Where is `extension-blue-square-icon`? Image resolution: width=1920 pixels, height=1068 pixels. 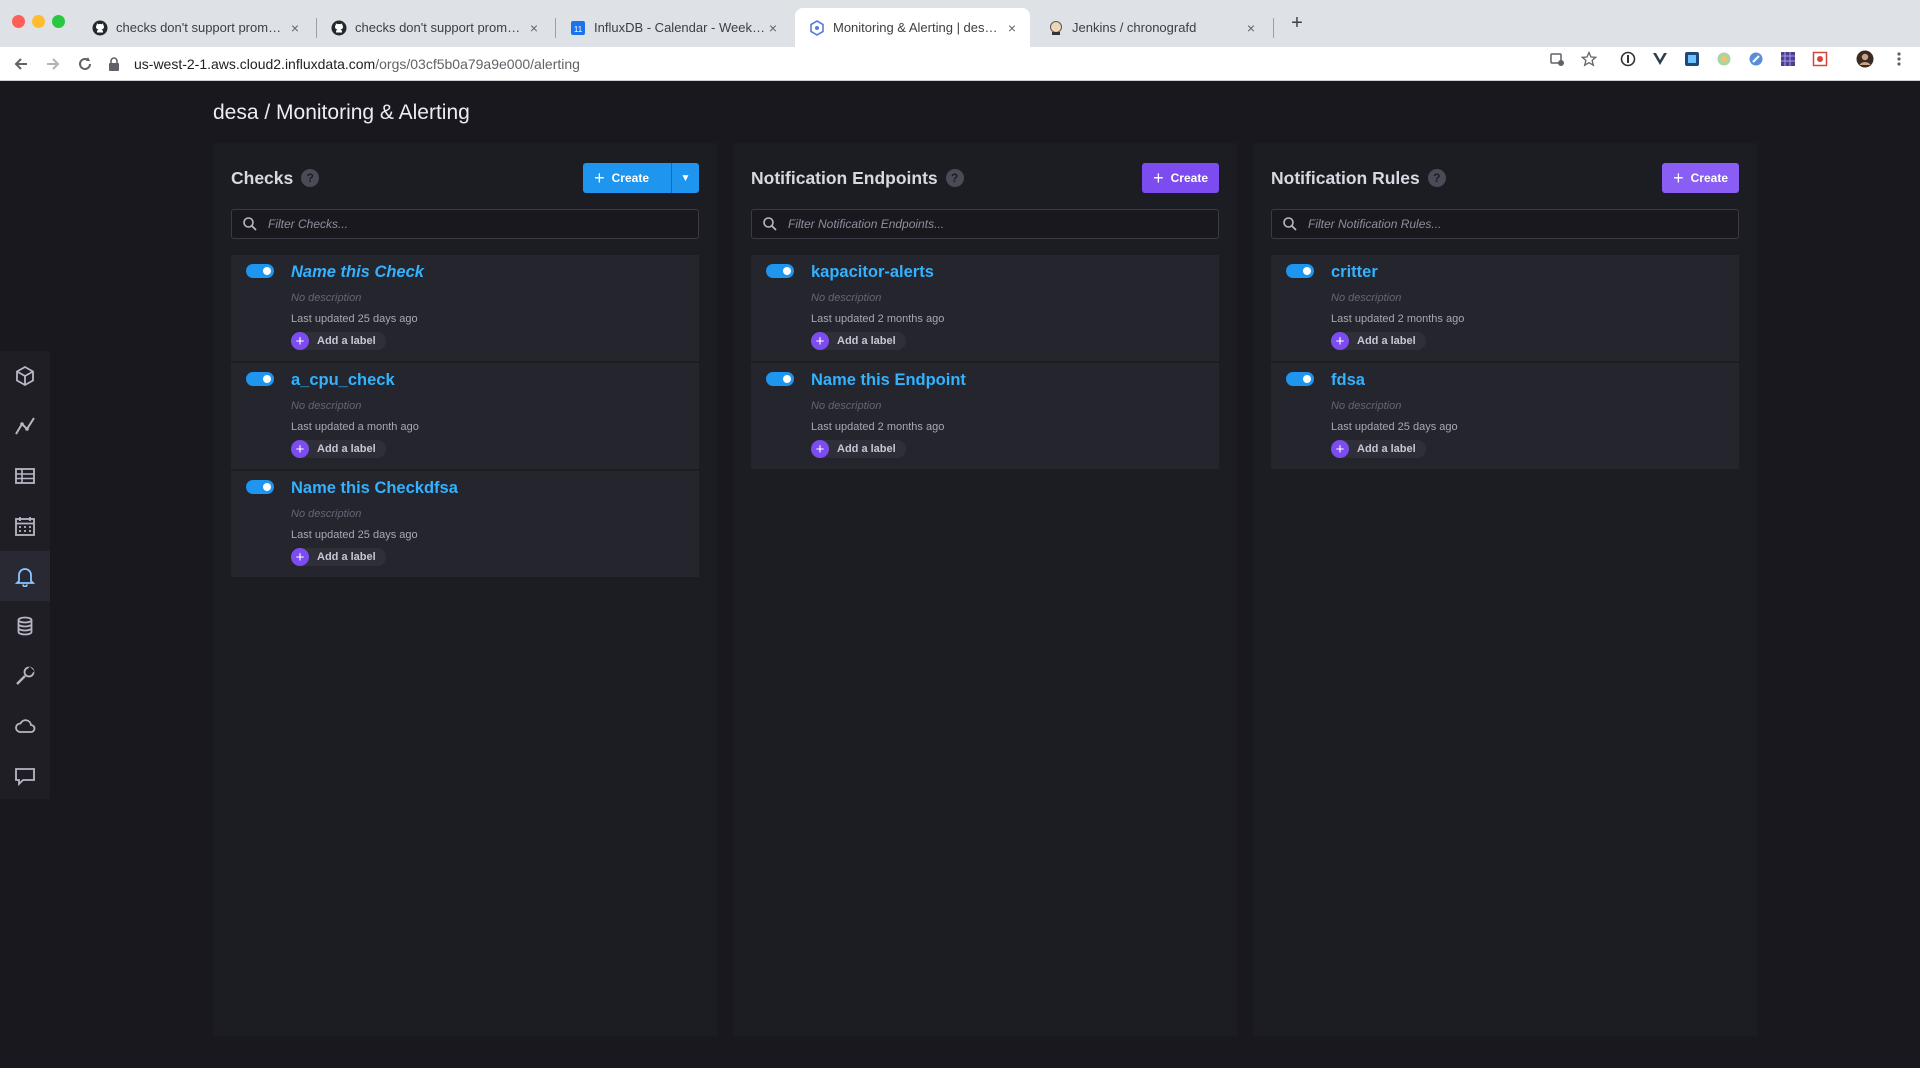
extension-blue-square-icon is located at coordinates (1692, 59).